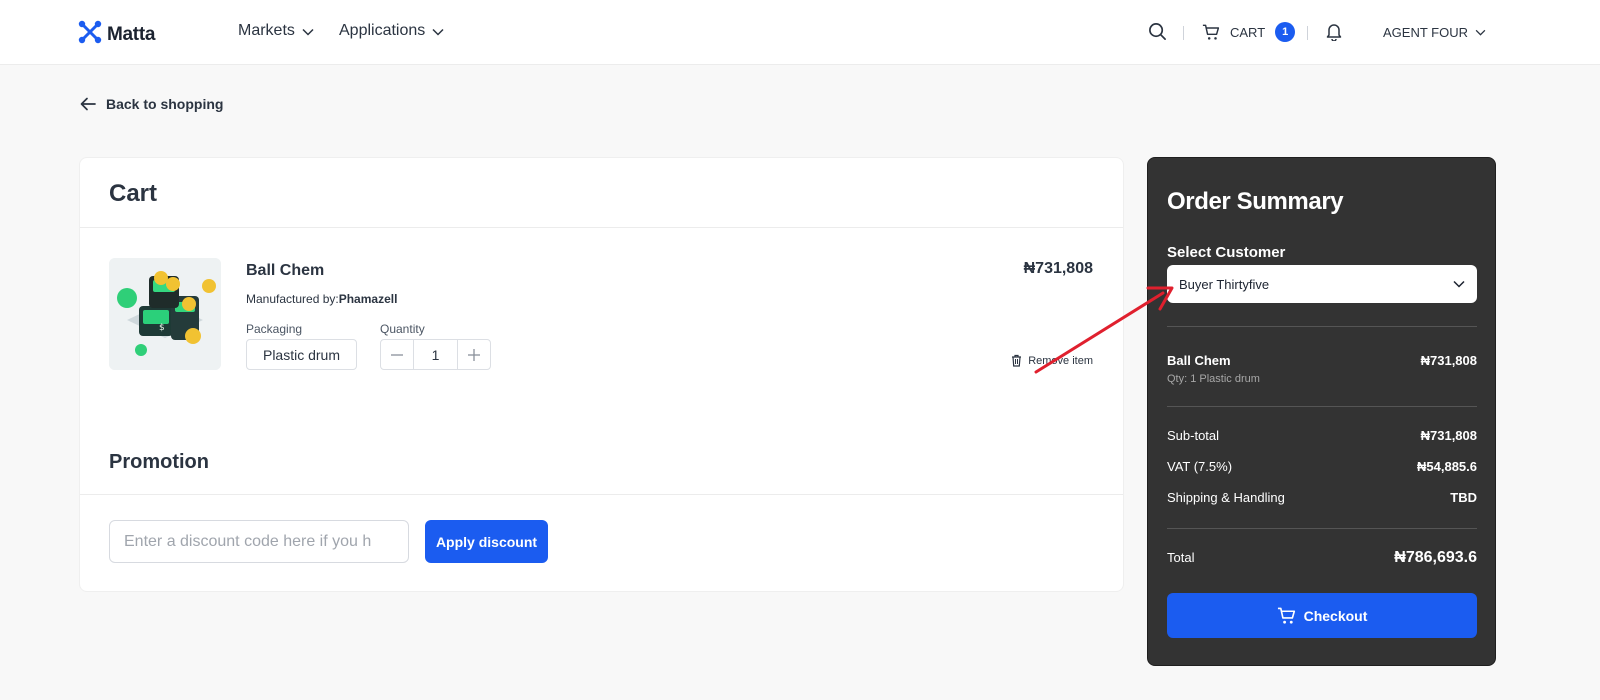  Describe the element at coordinates (1435, 557) in the screenshot. I see `total-value: ₦786,693.6` at that location.